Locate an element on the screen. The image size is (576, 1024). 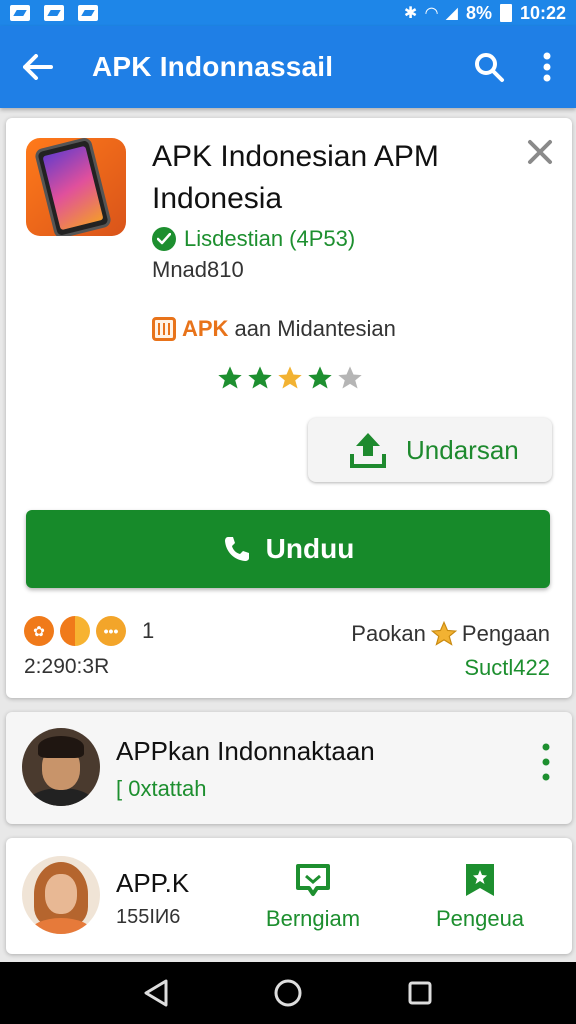
app-bar-actions is located at coordinates (518, 67).